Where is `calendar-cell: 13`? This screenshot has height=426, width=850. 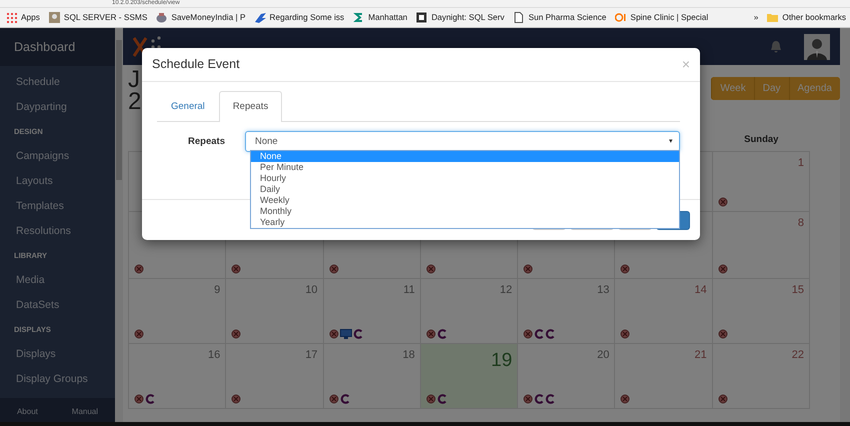 calendar-cell: 13 is located at coordinates (567, 311).